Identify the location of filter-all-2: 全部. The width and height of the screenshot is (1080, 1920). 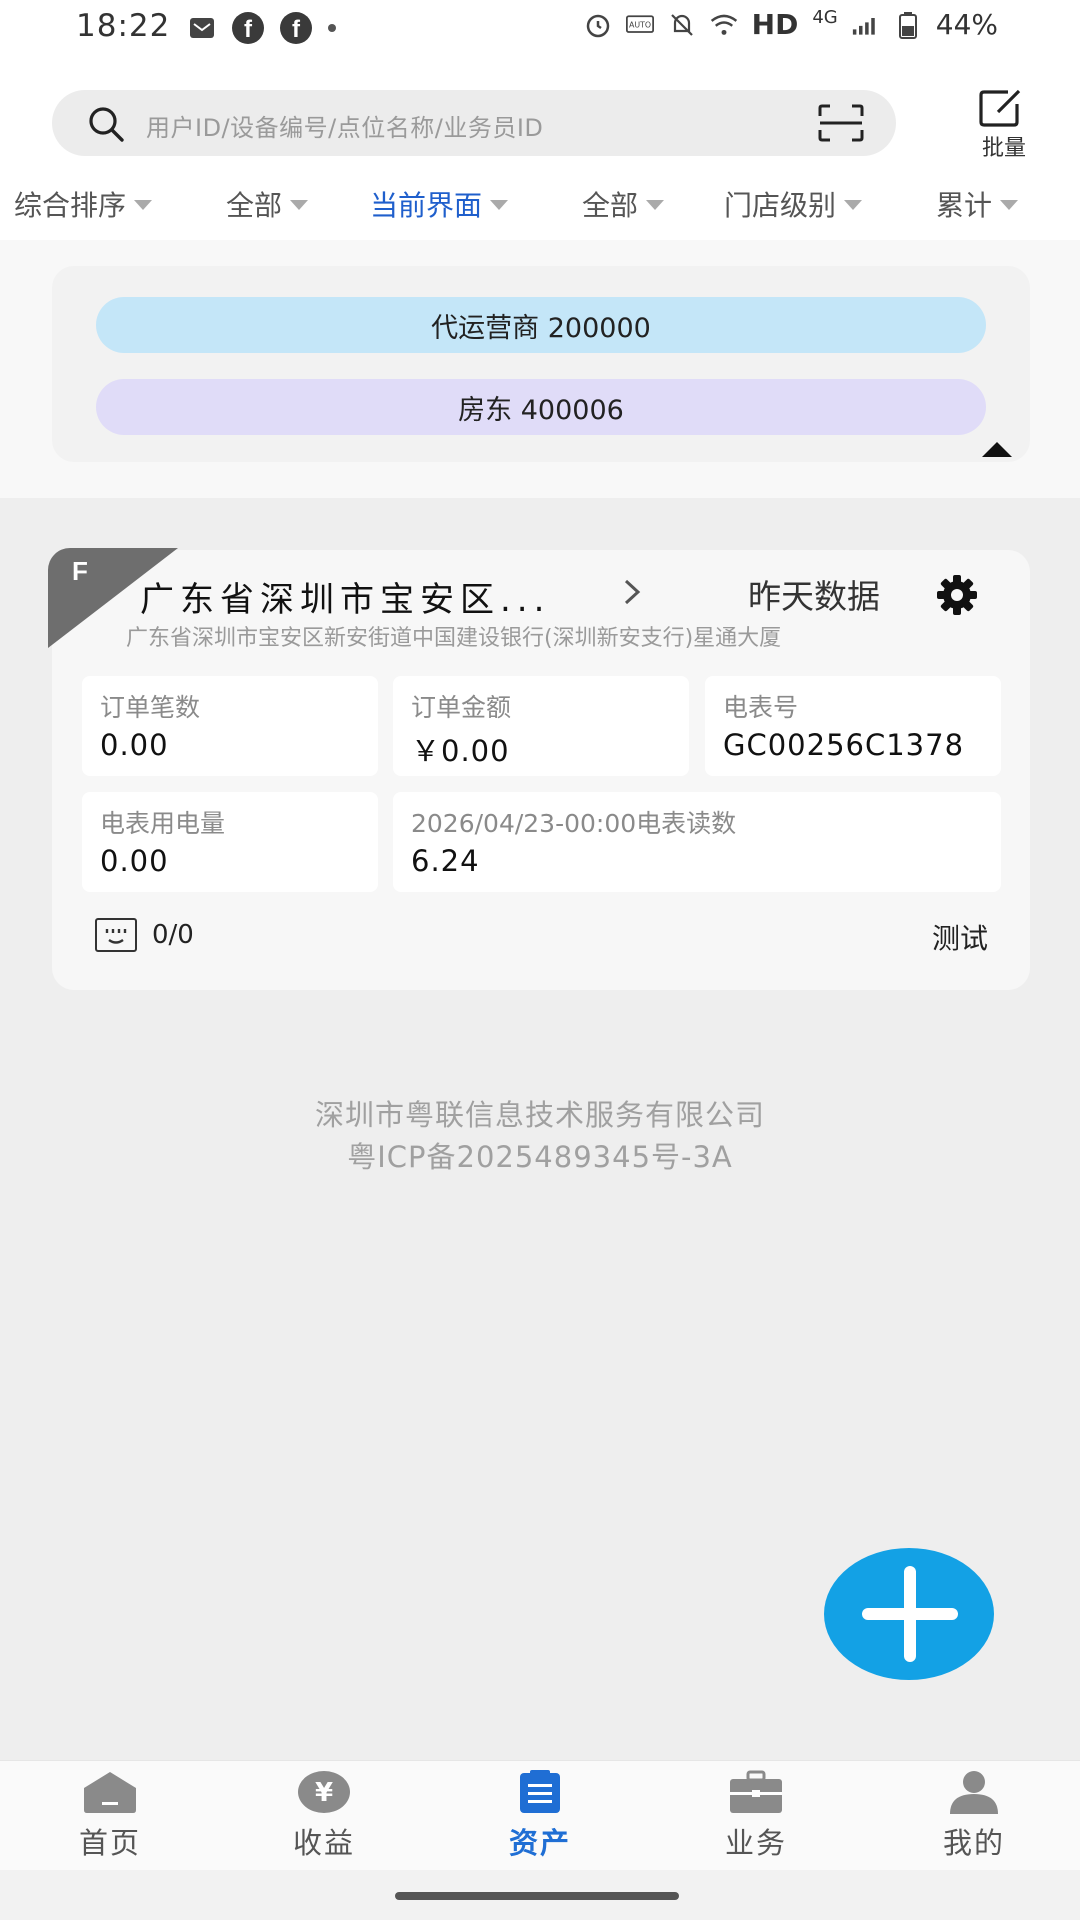
(623, 204).